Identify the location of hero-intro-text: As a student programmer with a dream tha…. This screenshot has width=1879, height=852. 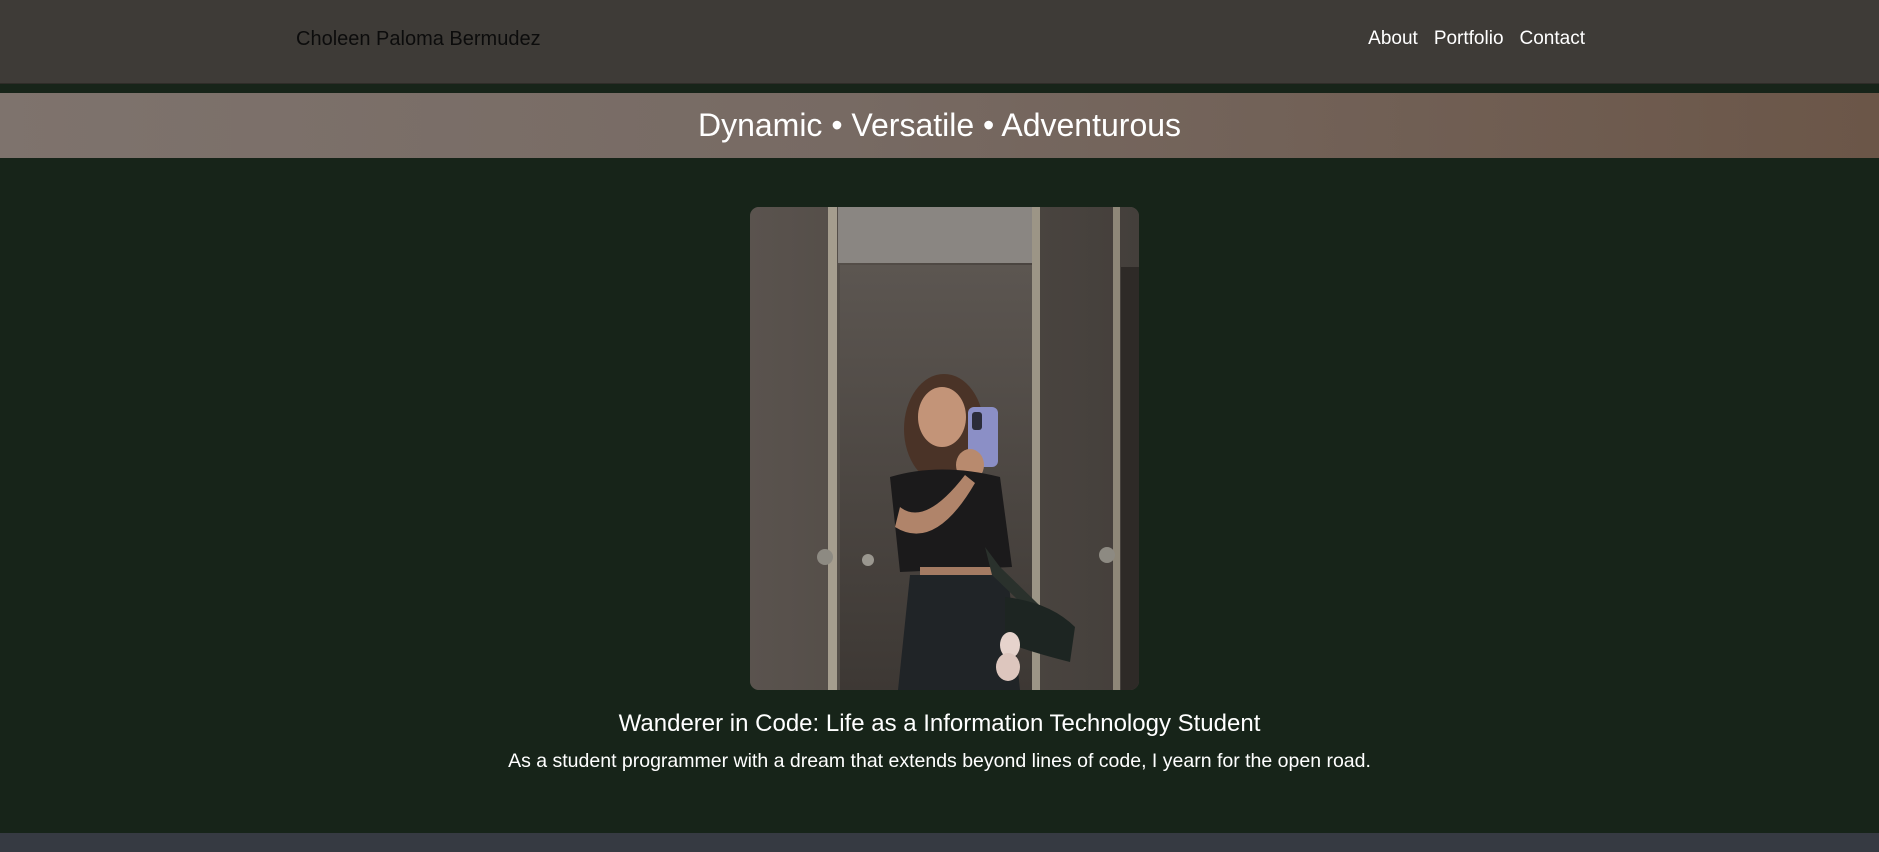
(939, 761).